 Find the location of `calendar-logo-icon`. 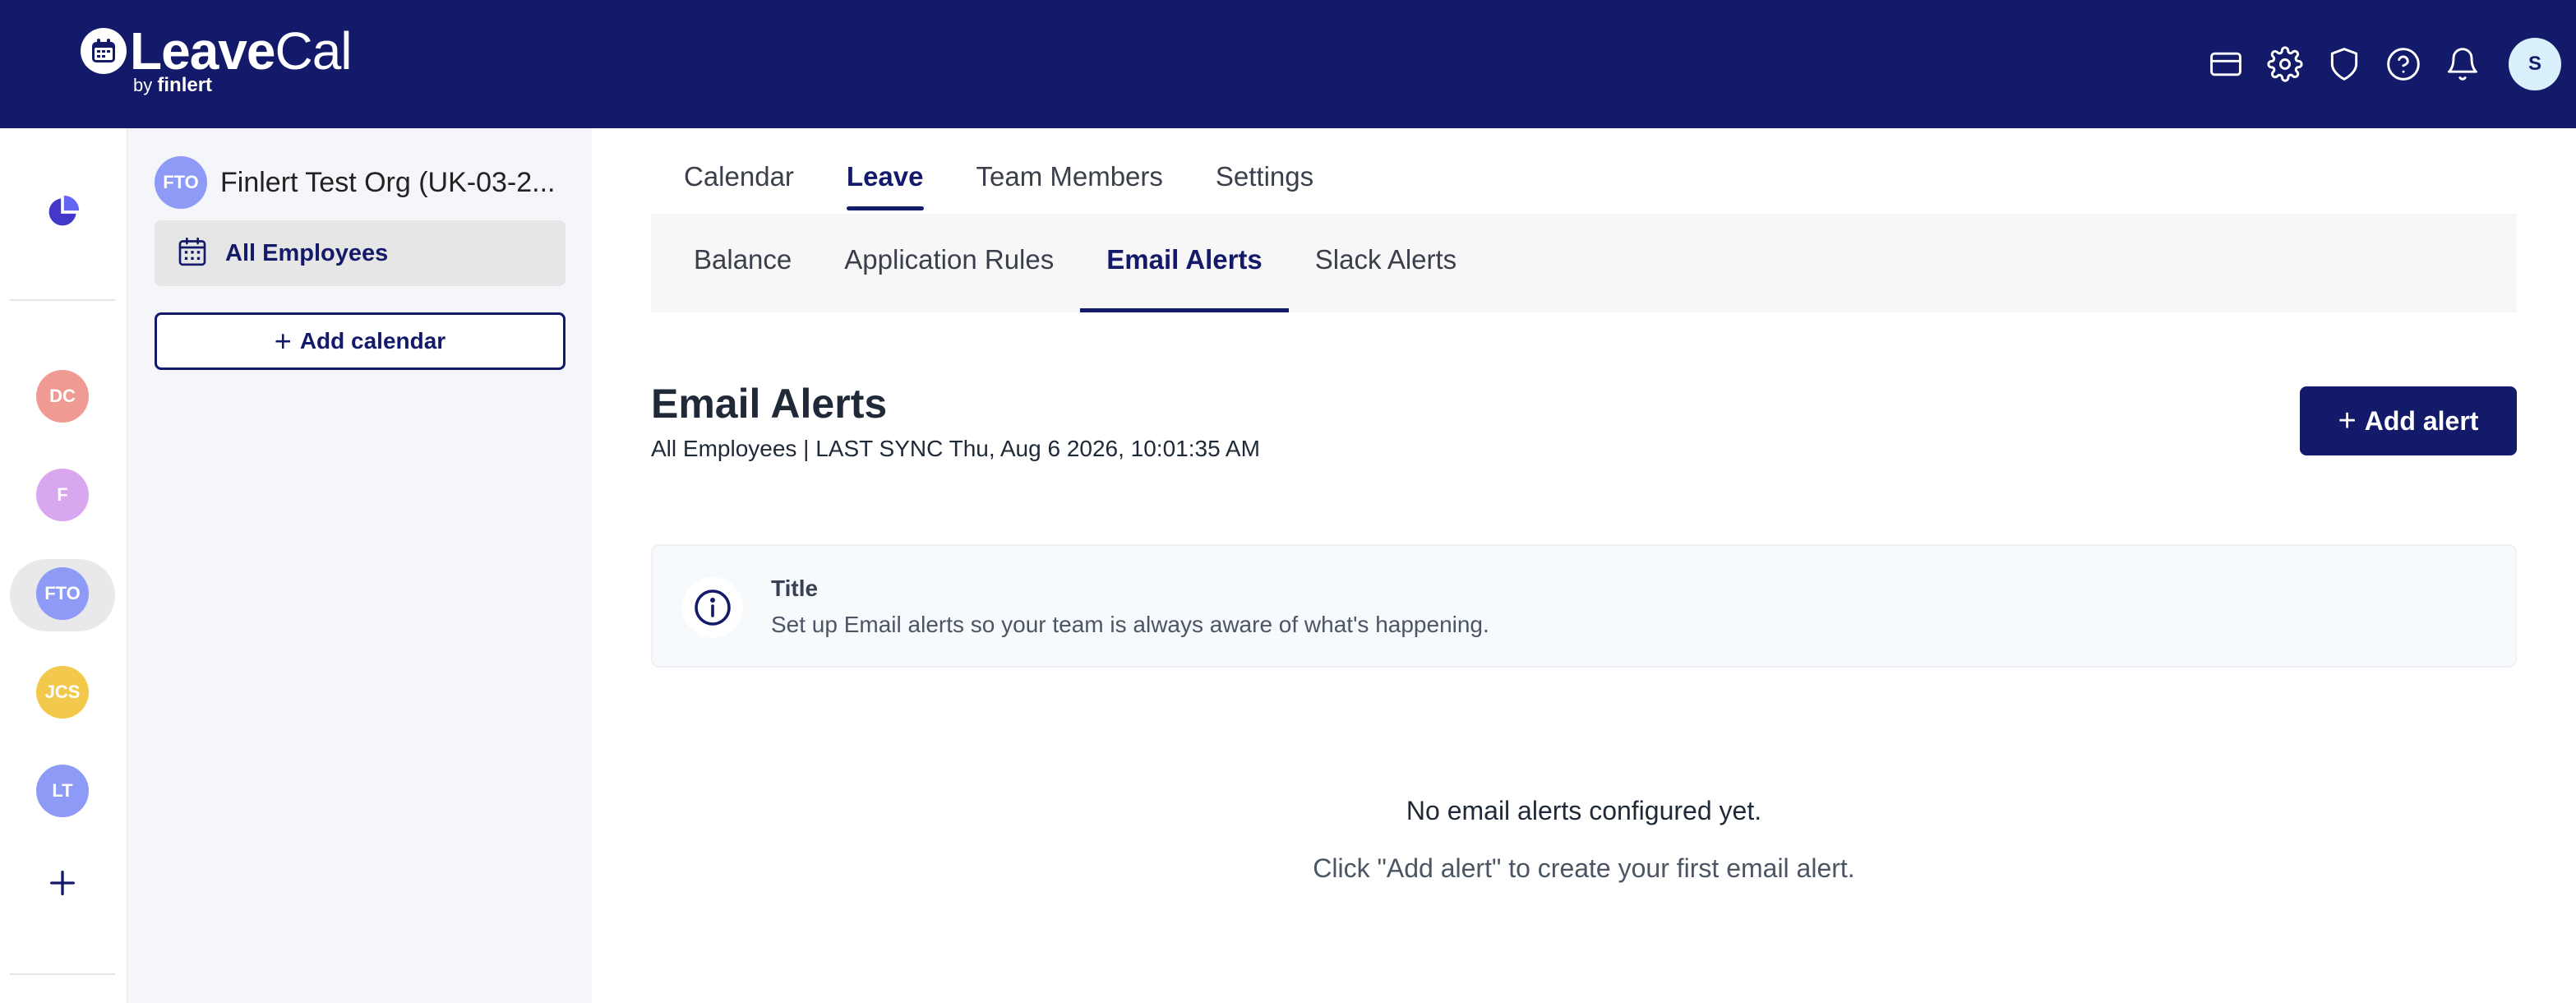

calendar-logo-icon is located at coordinates (104, 51).